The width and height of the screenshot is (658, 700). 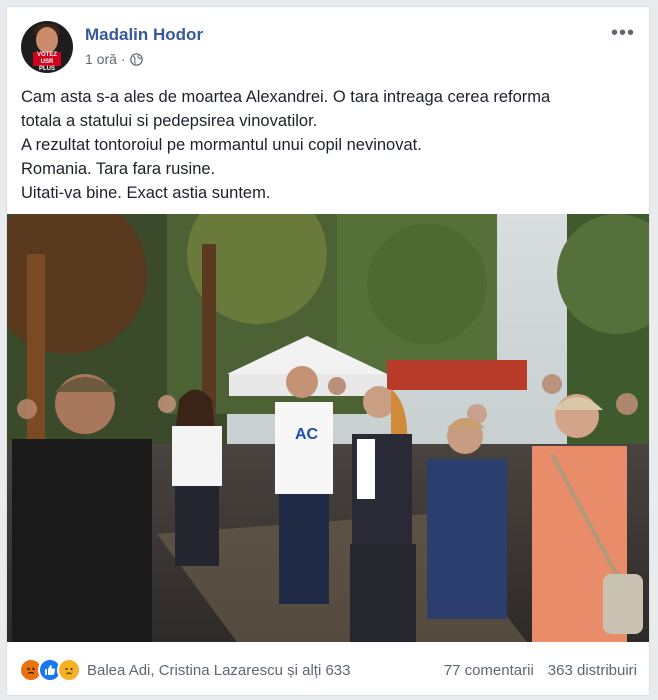 What do you see at coordinates (489, 670) in the screenshot?
I see `comments-count: 77 comentarii` at bounding box center [489, 670].